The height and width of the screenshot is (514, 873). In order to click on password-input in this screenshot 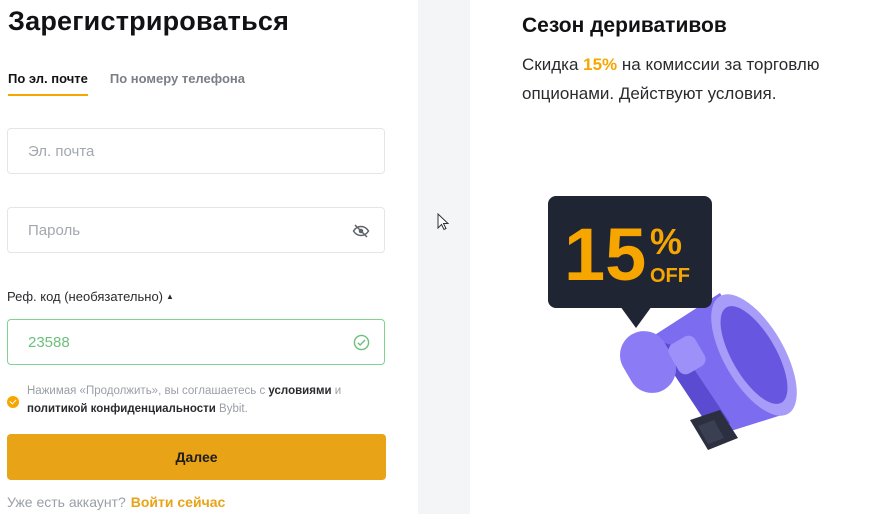, I will do `click(178, 230)`.